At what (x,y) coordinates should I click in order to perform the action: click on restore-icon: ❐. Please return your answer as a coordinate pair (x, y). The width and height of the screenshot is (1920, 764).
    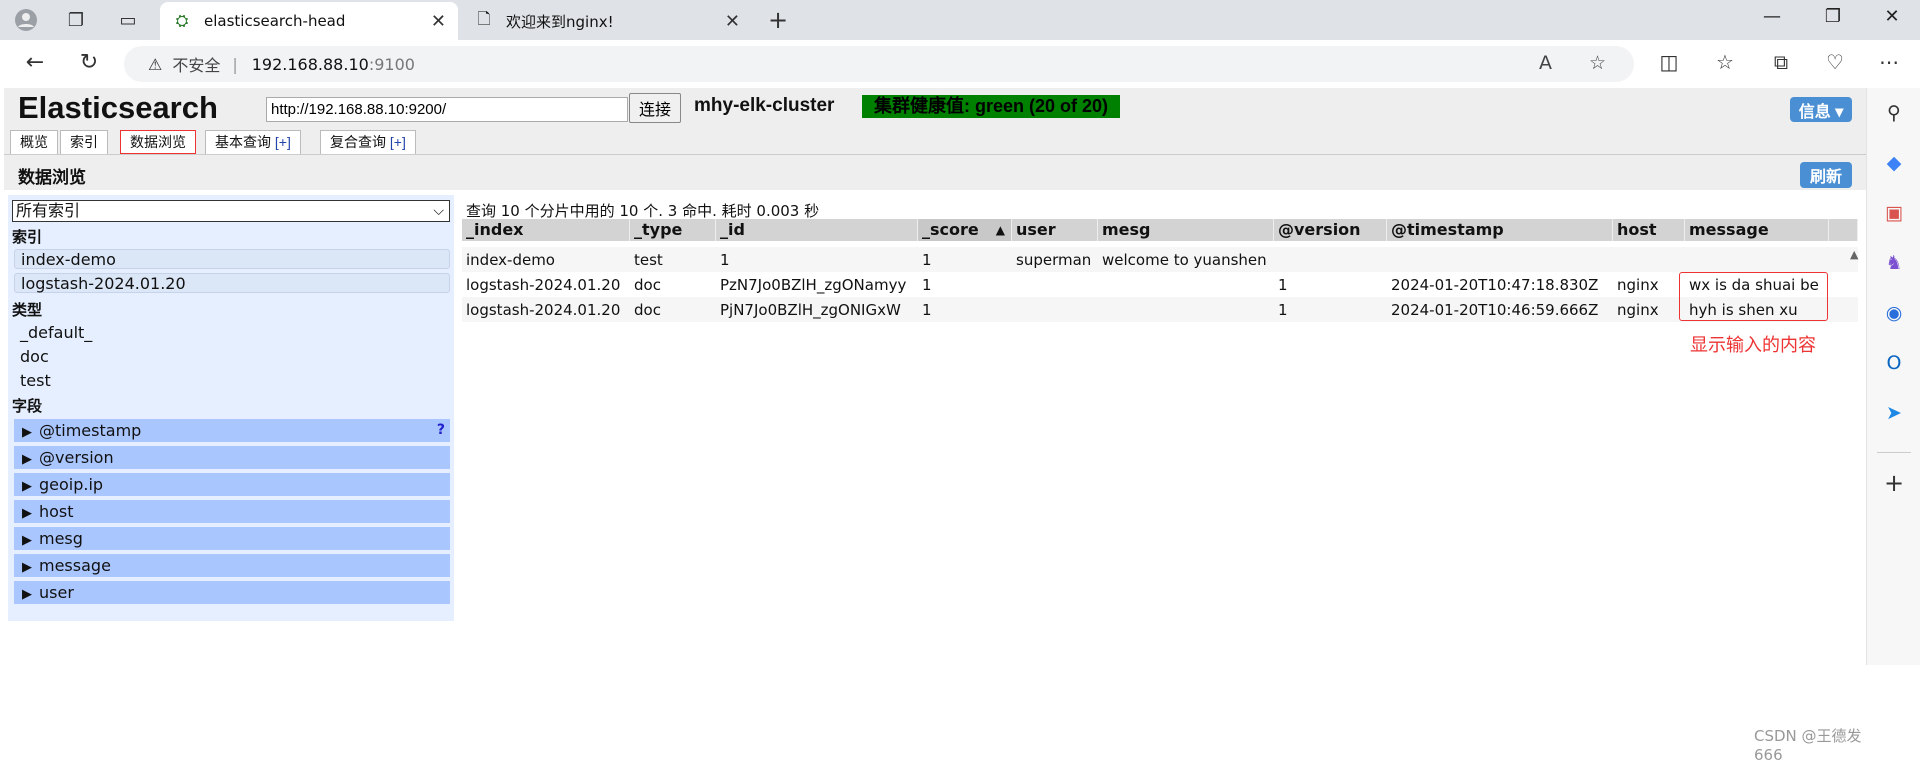
    Looking at the image, I should click on (1833, 16).